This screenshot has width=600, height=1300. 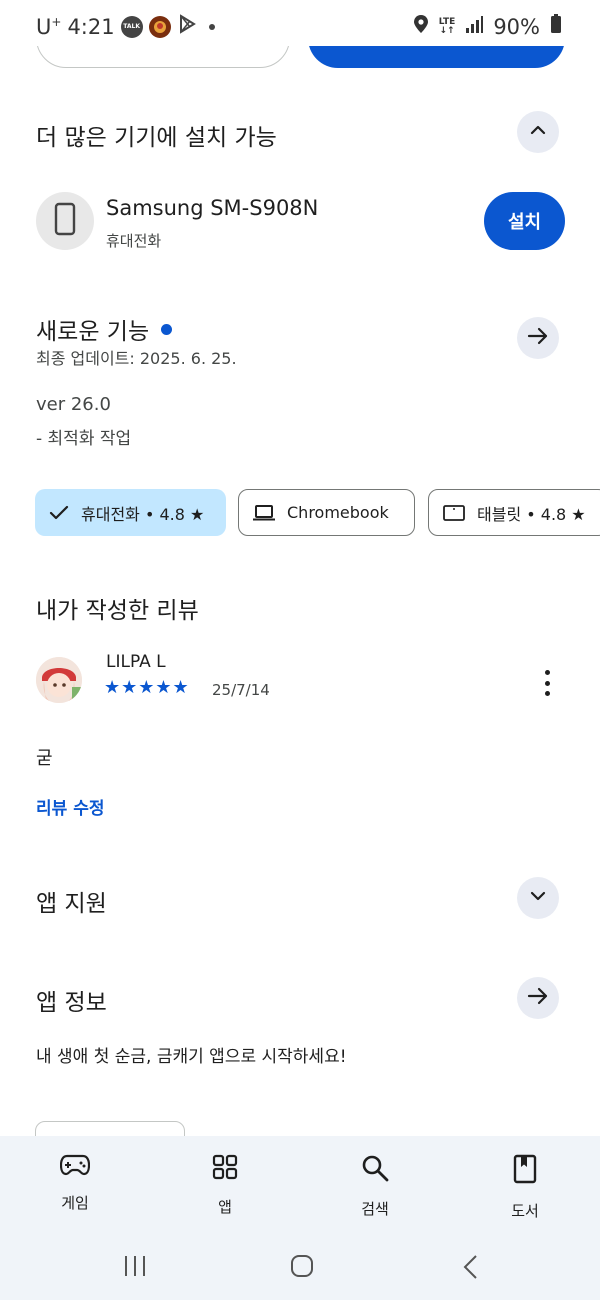 I want to click on nav-item-search: 검색, so click(x=375, y=1186).